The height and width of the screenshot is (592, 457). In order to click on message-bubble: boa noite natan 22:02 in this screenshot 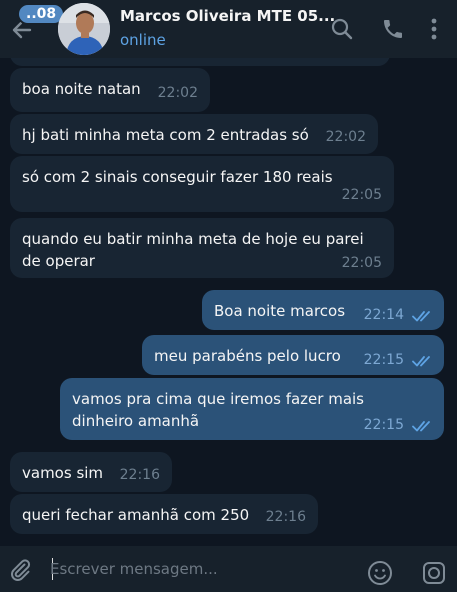, I will do `click(110, 90)`.